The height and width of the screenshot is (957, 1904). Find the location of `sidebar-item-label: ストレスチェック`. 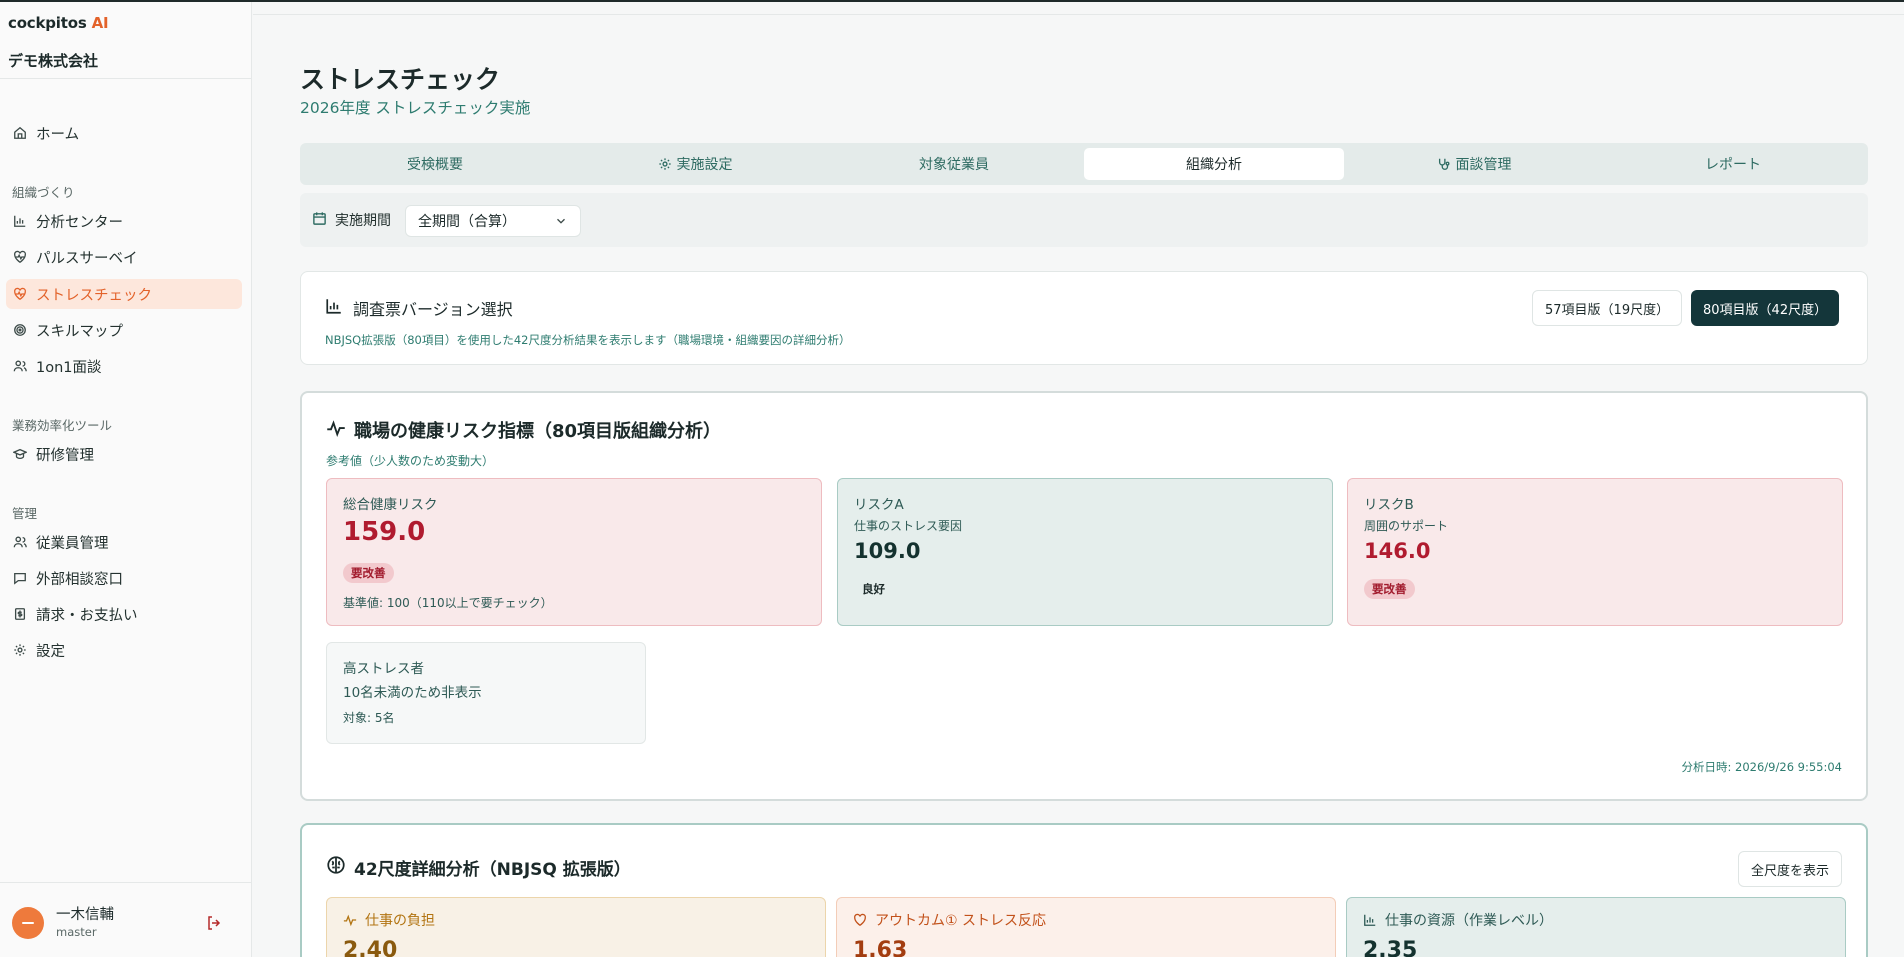

sidebar-item-label: ストレスチェック is located at coordinates (94, 295).